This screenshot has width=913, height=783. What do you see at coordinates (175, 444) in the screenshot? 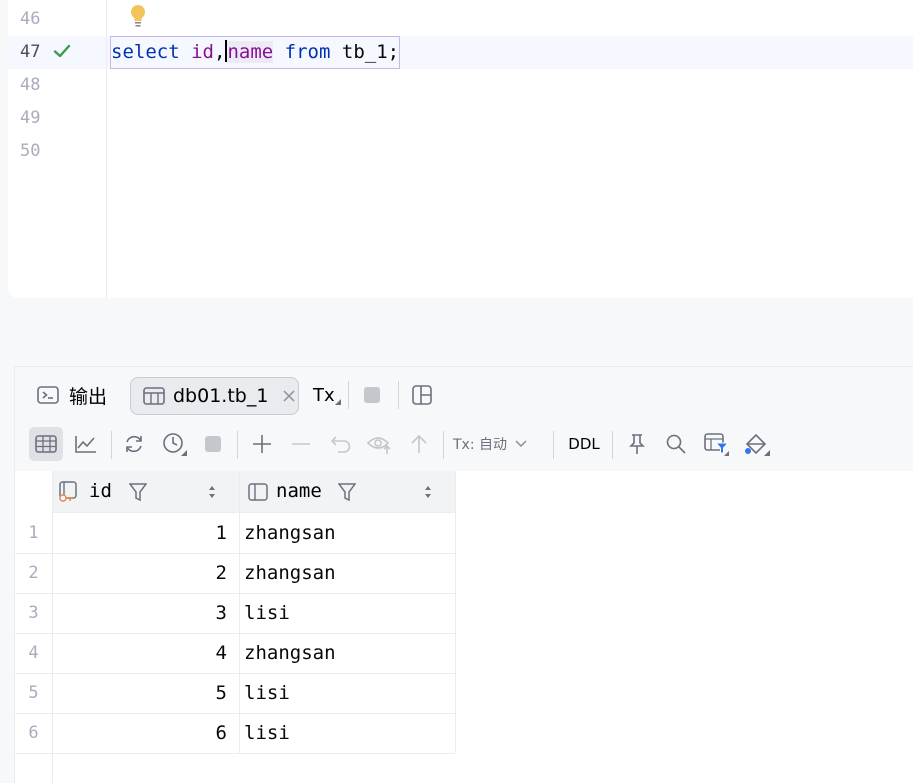
I see `history-button` at bounding box center [175, 444].